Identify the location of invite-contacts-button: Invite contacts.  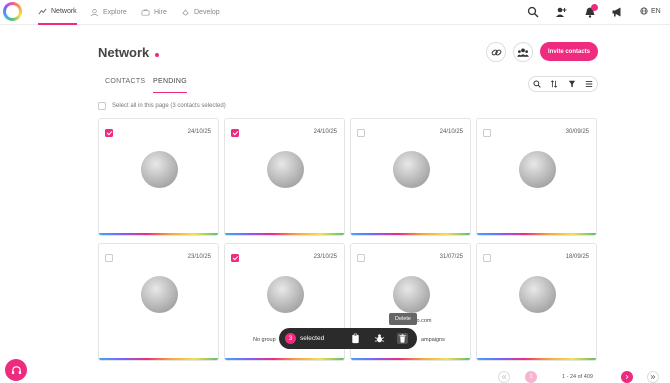
(569, 51).